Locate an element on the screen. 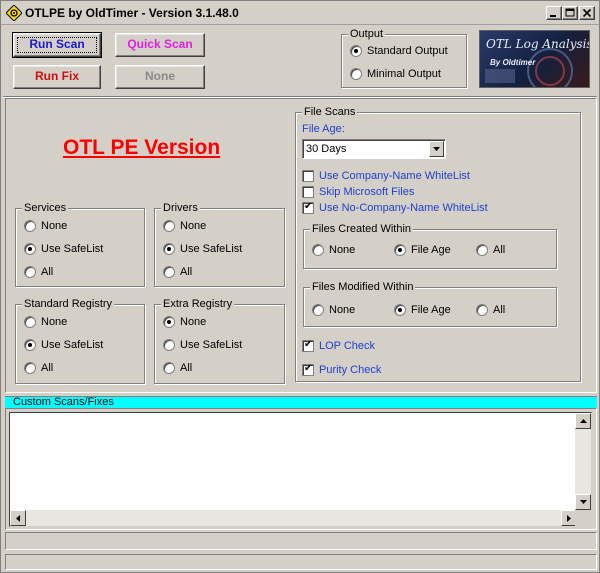  arrow-up-icon is located at coordinates (583, 421).